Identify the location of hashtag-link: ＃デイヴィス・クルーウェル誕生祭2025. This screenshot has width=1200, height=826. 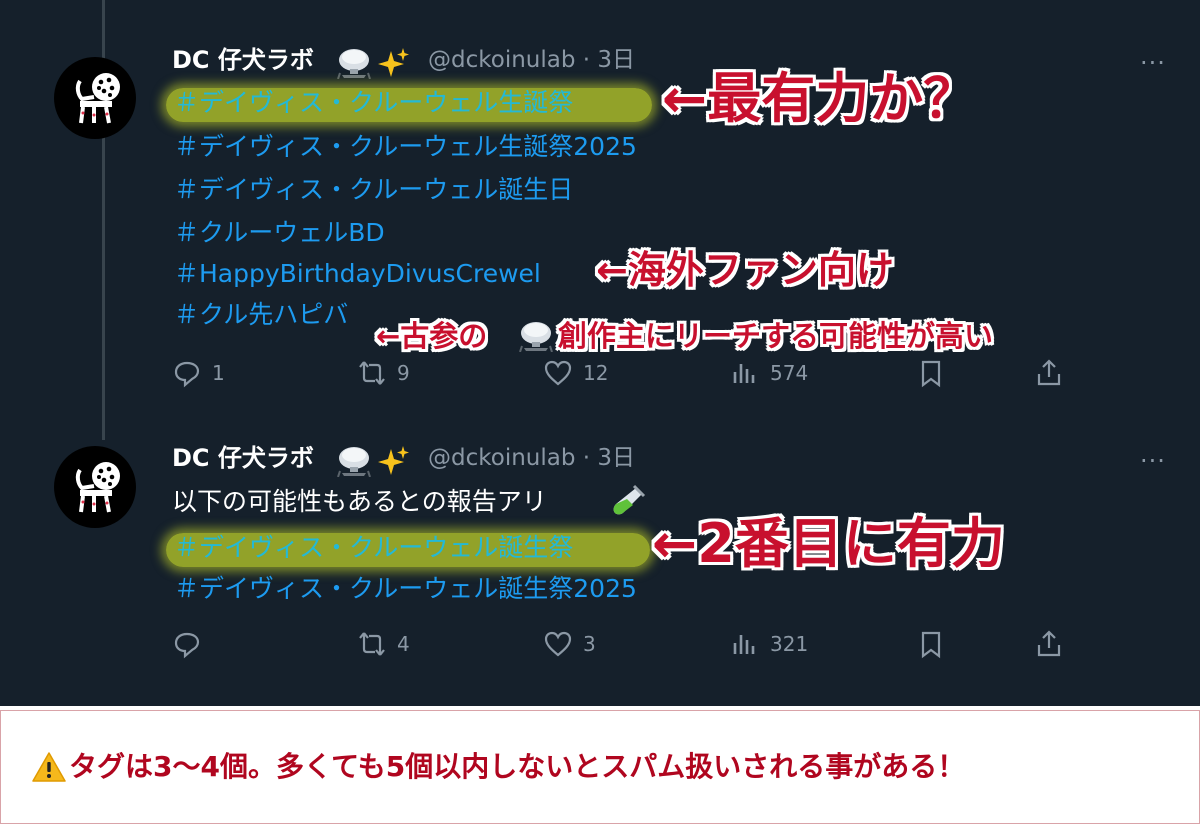
(405, 589).